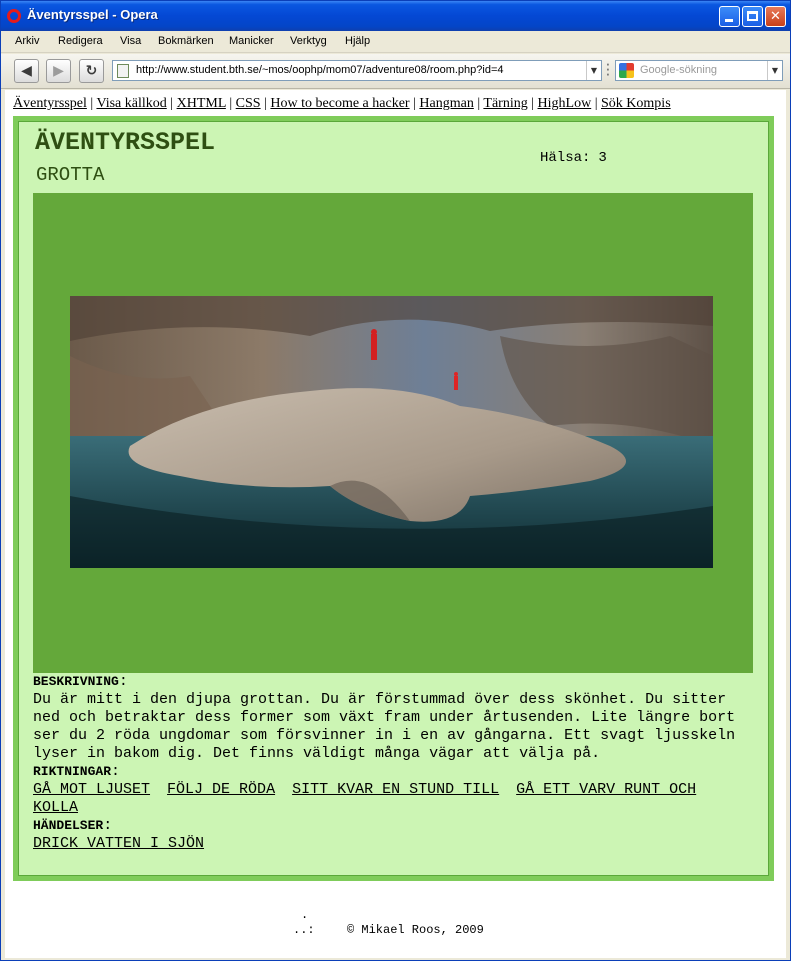  I want to click on address-dropdown-button: ▼, so click(593, 70).